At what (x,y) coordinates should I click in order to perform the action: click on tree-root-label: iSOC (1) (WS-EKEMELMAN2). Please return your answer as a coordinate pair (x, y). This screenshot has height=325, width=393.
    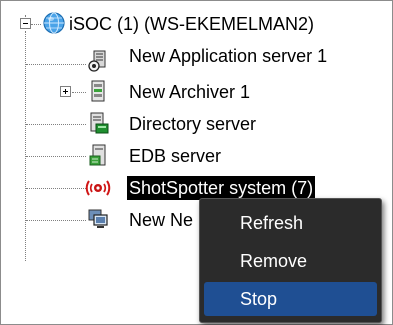
    Looking at the image, I should click on (191, 24).